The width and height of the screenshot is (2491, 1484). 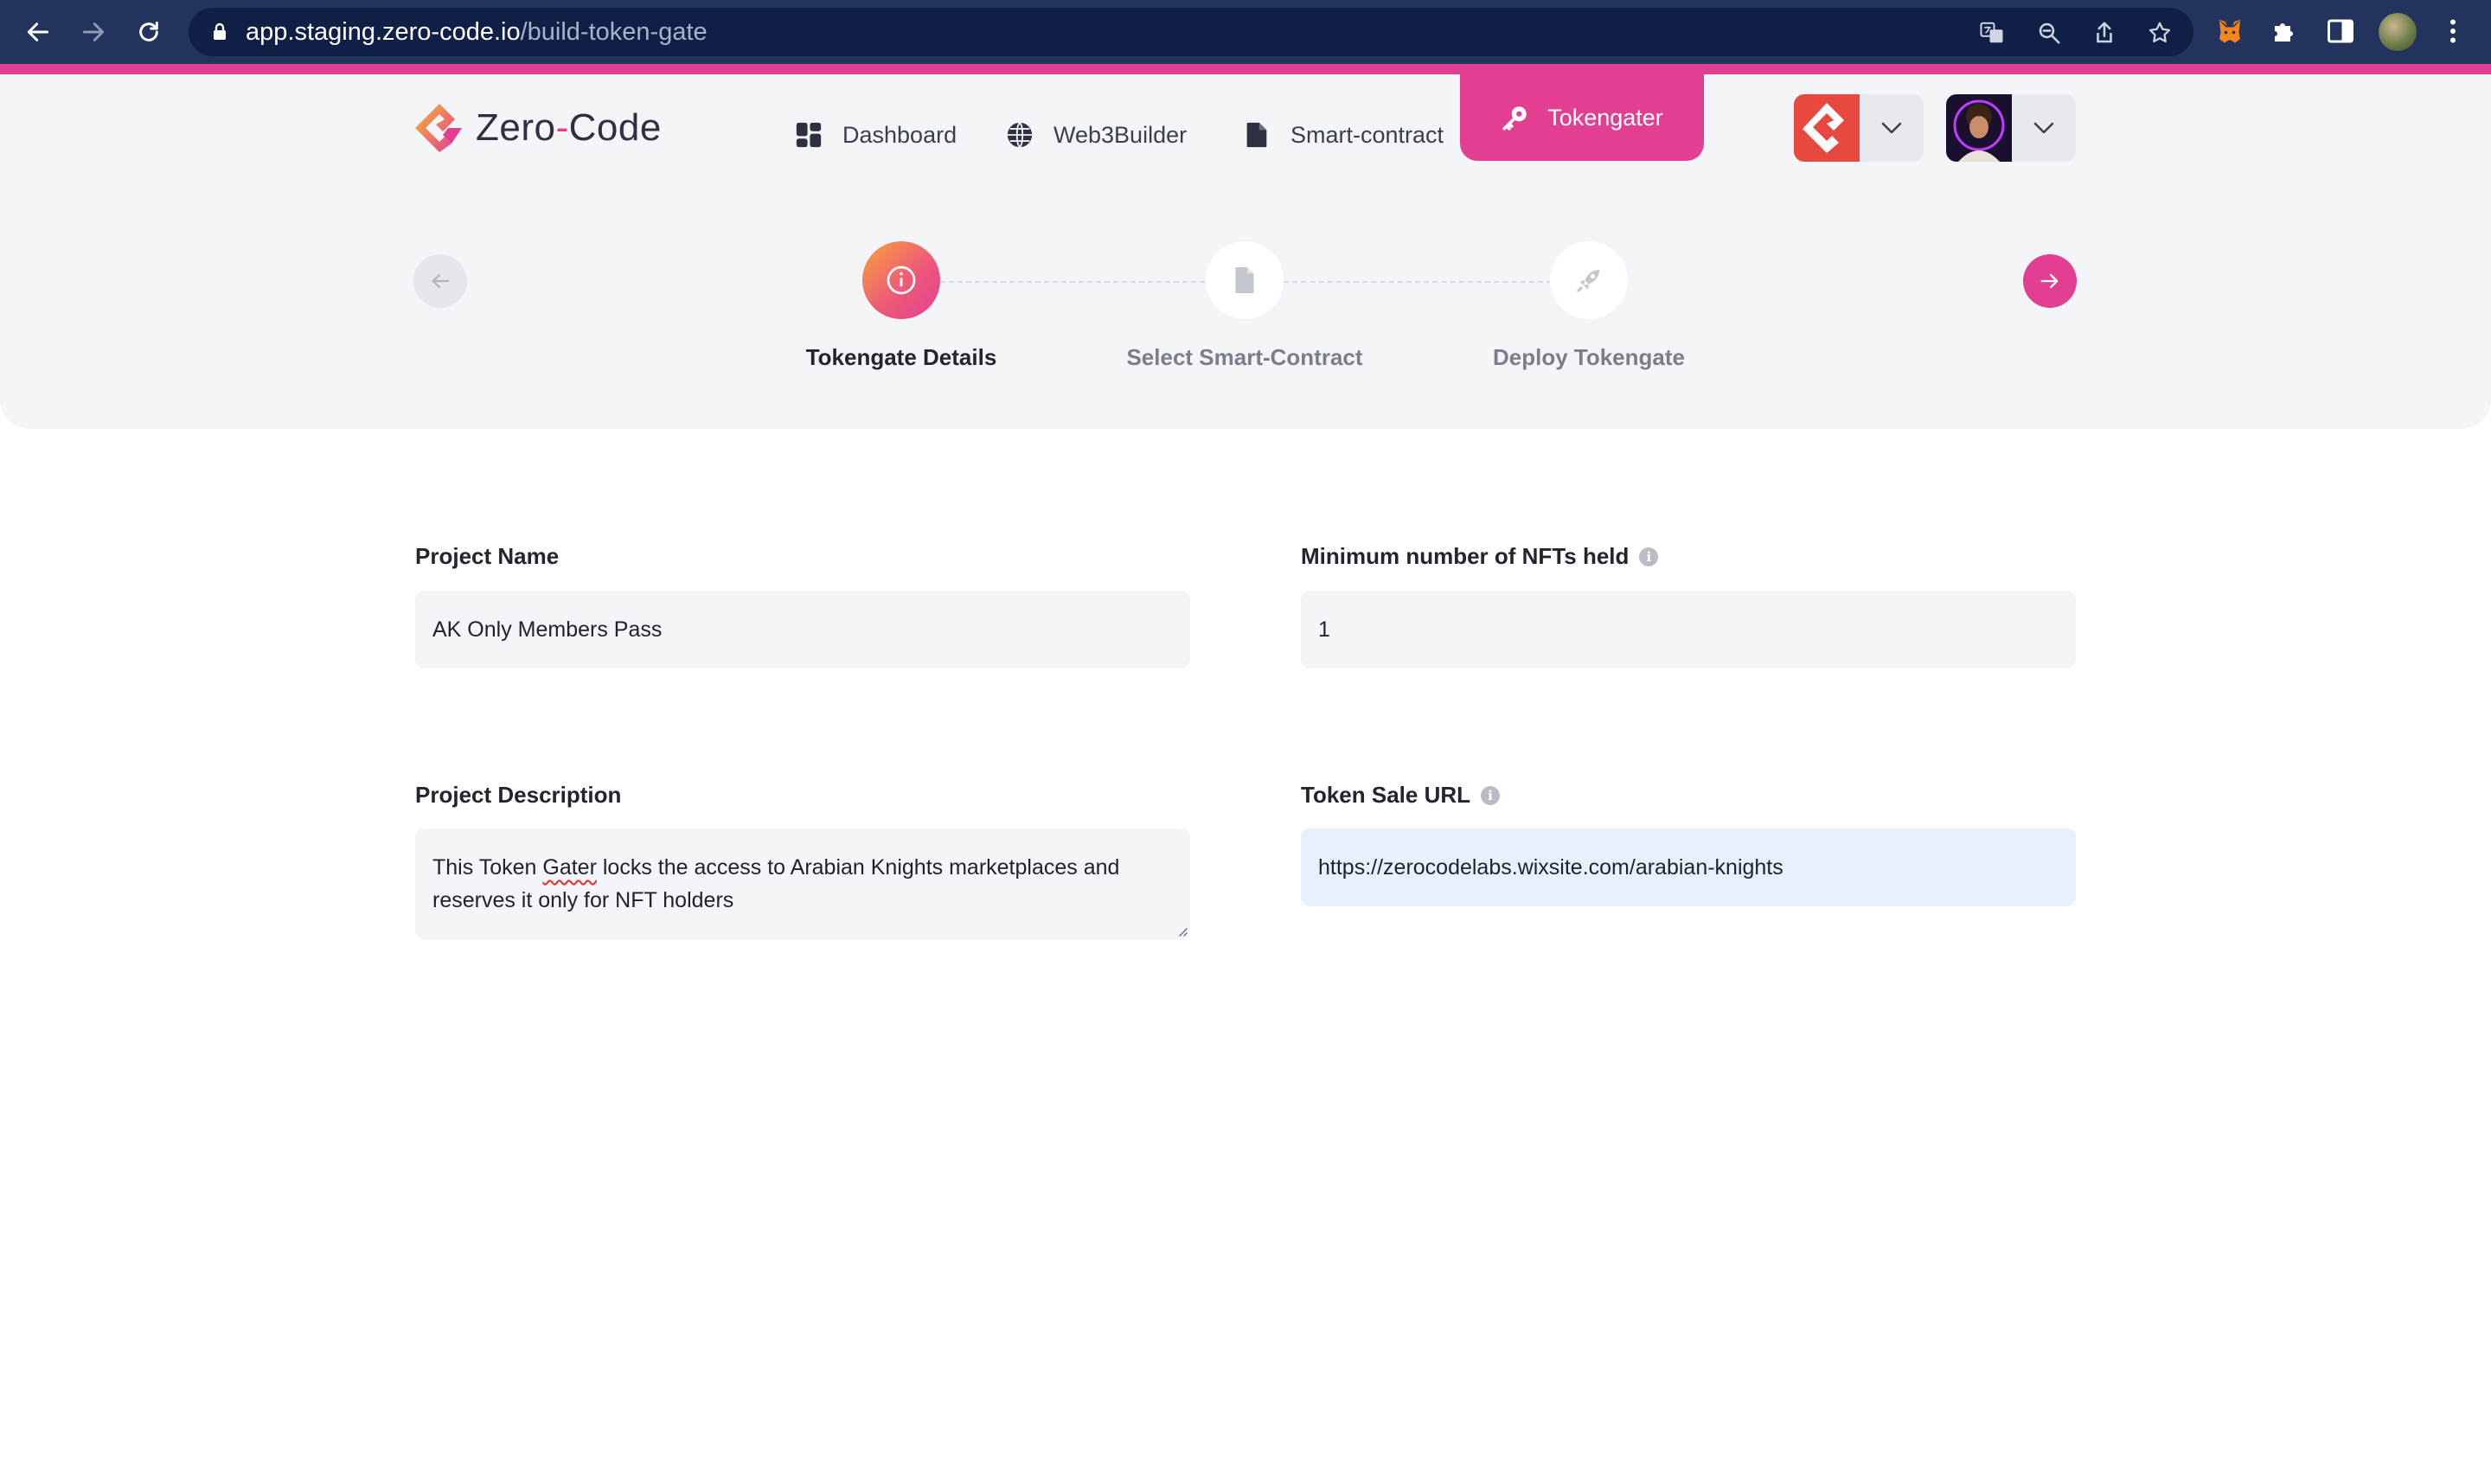 I want to click on zoom-icon, so click(x=2049, y=33).